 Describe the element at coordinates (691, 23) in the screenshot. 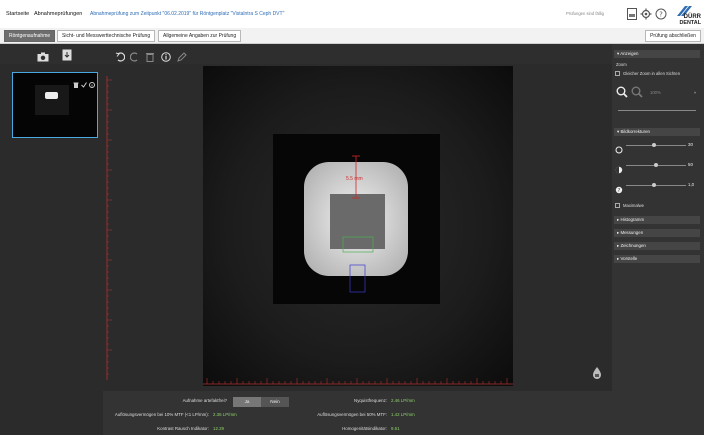

I see `svg-text: DENTAL` at that location.